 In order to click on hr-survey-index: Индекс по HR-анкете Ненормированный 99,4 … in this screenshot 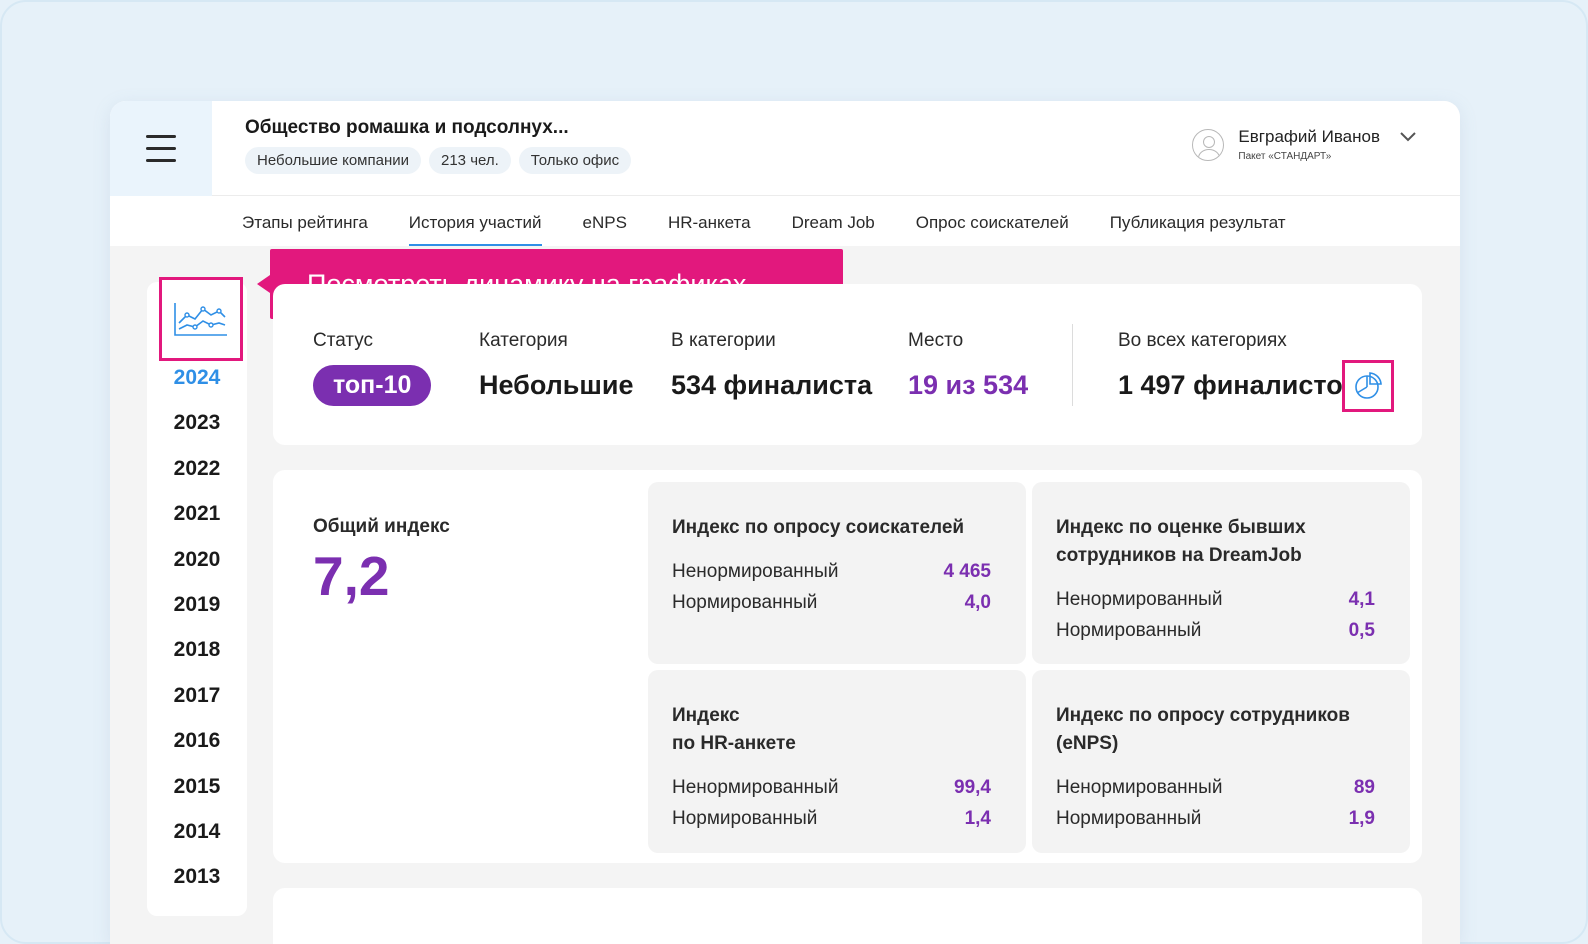, I will do `click(837, 761)`.